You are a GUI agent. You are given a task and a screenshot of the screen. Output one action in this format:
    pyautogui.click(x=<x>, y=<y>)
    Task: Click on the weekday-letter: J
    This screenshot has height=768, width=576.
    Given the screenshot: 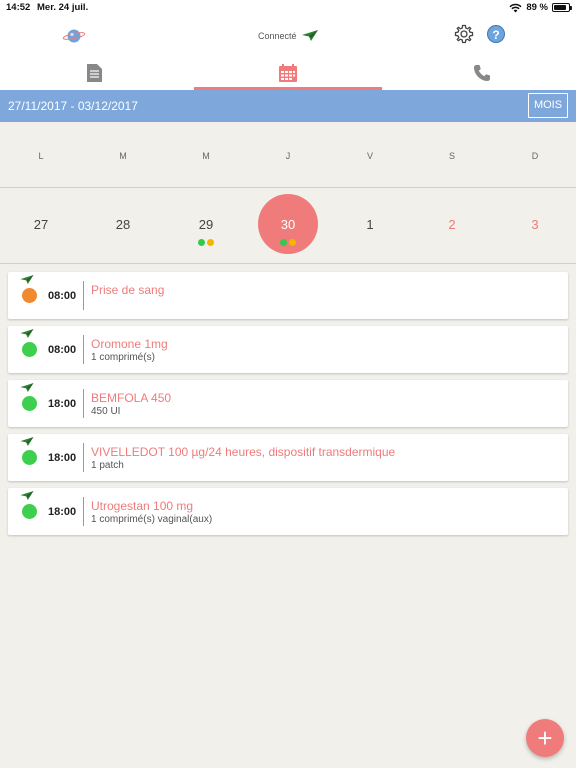 What is the action you would take?
    pyautogui.click(x=288, y=156)
    